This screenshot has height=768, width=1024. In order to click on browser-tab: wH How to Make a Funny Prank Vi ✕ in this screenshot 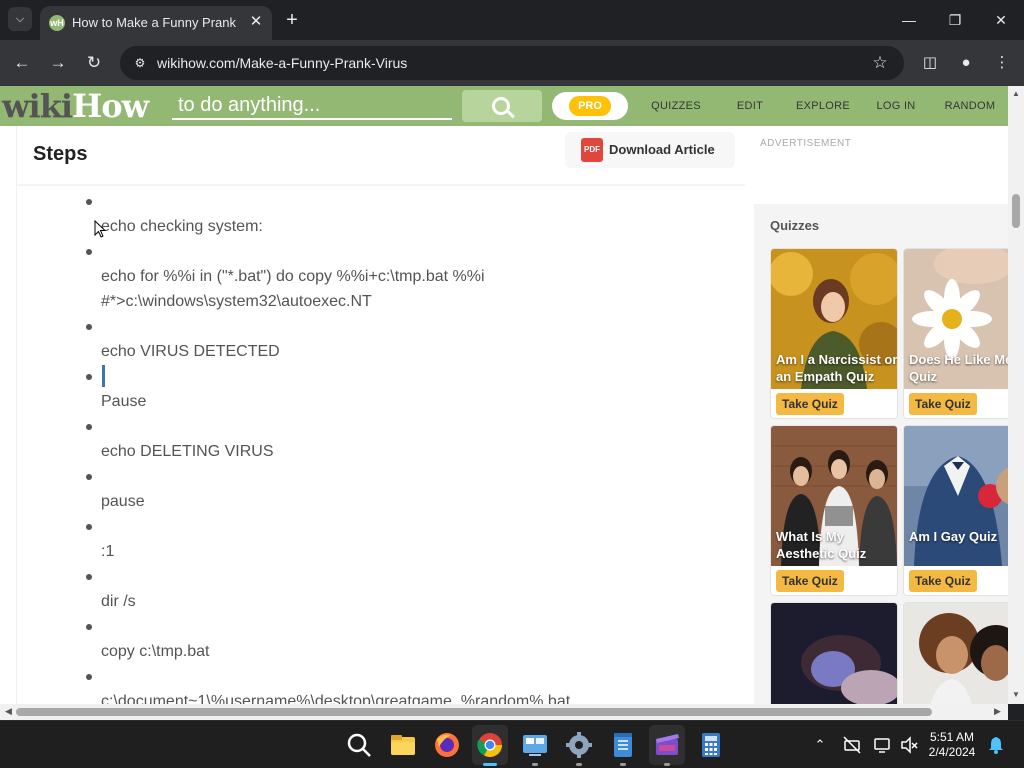, I will do `click(156, 23)`.